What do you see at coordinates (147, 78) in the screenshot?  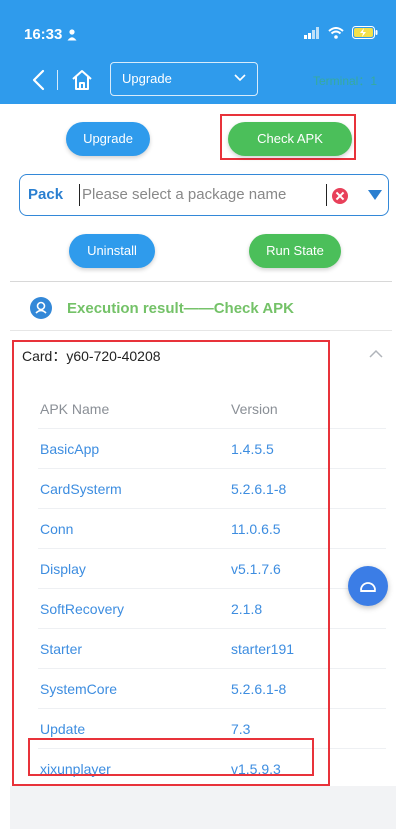 I see `function-select-value: Upgrade` at bounding box center [147, 78].